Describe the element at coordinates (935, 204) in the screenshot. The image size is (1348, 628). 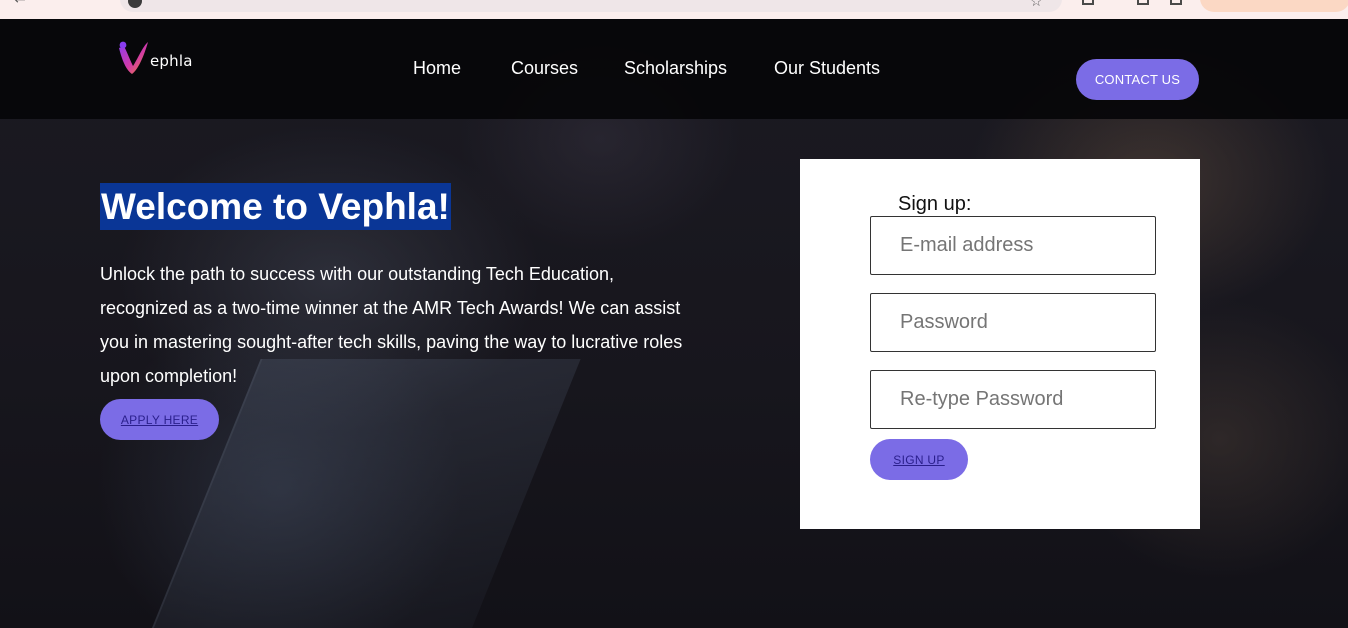
I see `signup-title: Sign up:` at that location.